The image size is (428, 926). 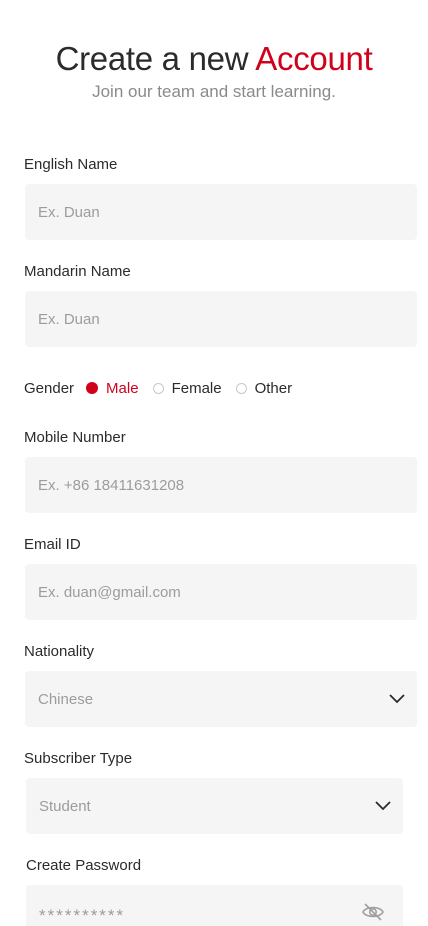 What do you see at coordinates (227, 319) in the screenshot?
I see `mandarin-name-input` at bounding box center [227, 319].